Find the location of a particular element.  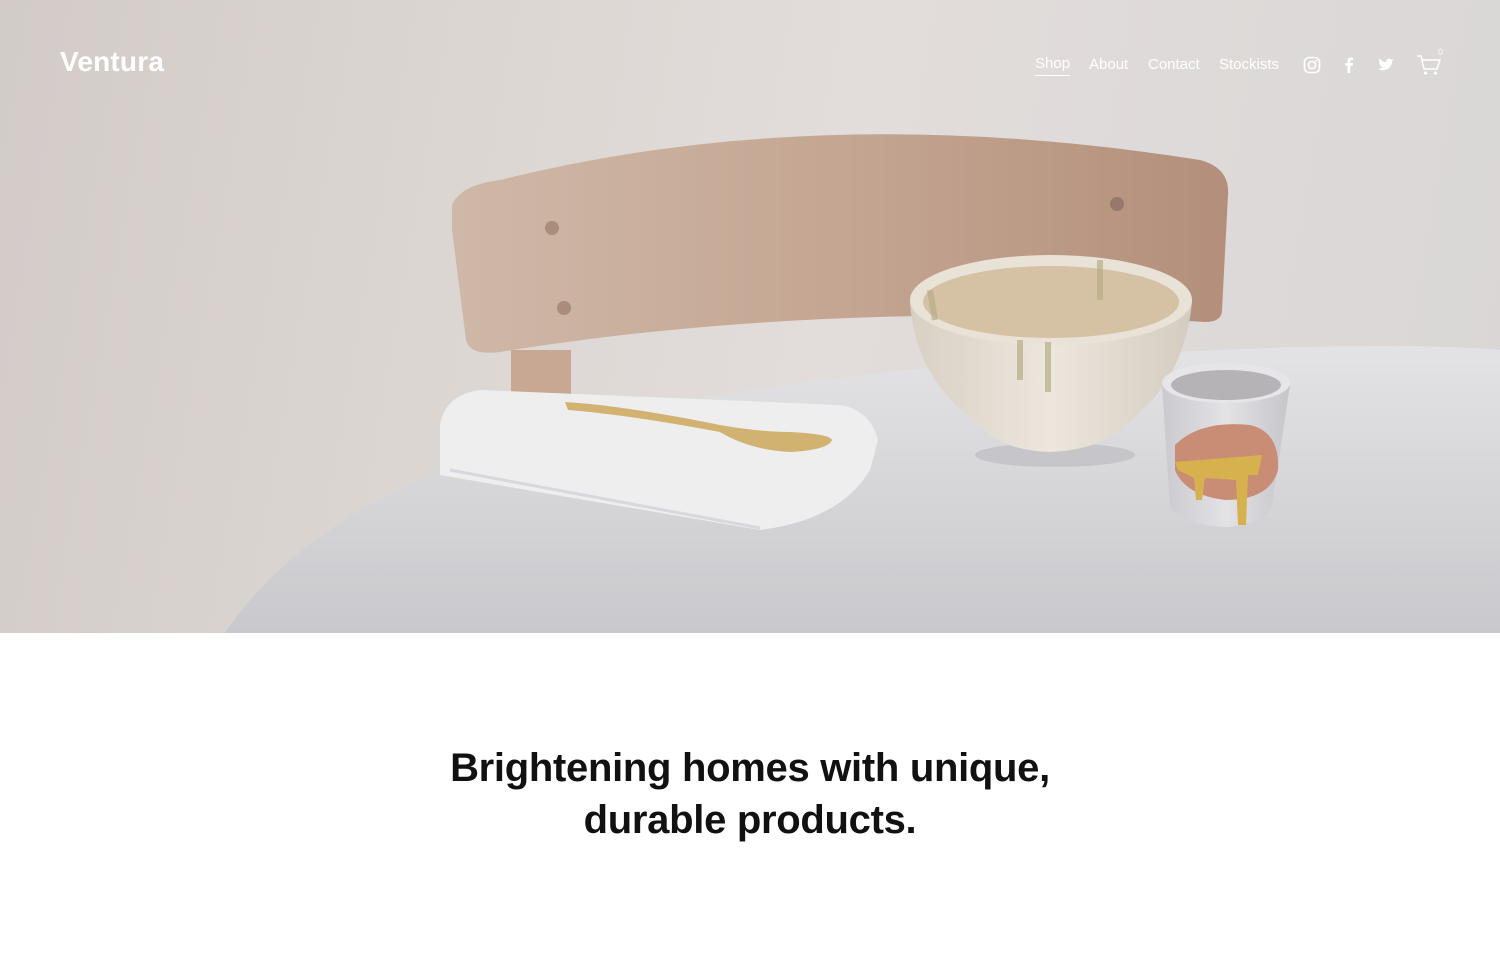

facebook-icon is located at coordinates (1349, 65).